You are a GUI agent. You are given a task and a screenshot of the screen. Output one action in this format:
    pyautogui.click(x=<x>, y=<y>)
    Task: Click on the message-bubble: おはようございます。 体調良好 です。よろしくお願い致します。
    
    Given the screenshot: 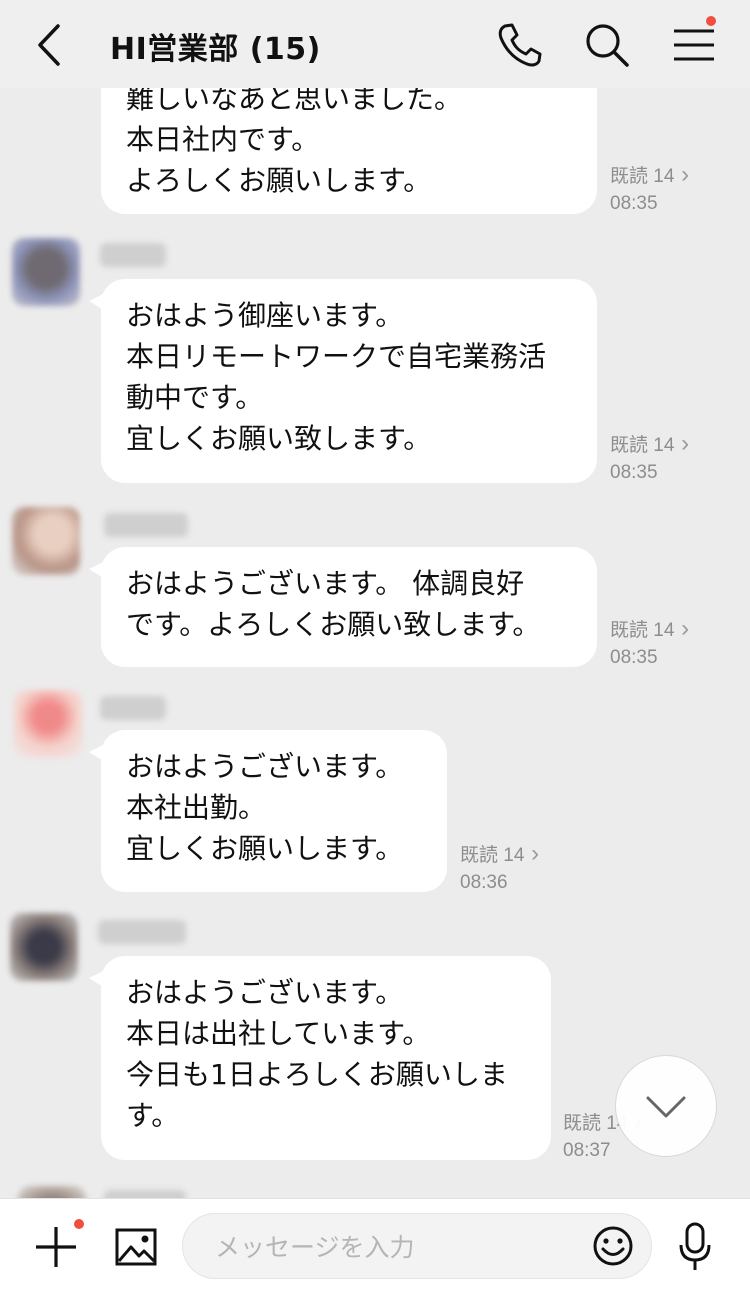 What is the action you would take?
    pyautogui.click(x=343, y=607)
    